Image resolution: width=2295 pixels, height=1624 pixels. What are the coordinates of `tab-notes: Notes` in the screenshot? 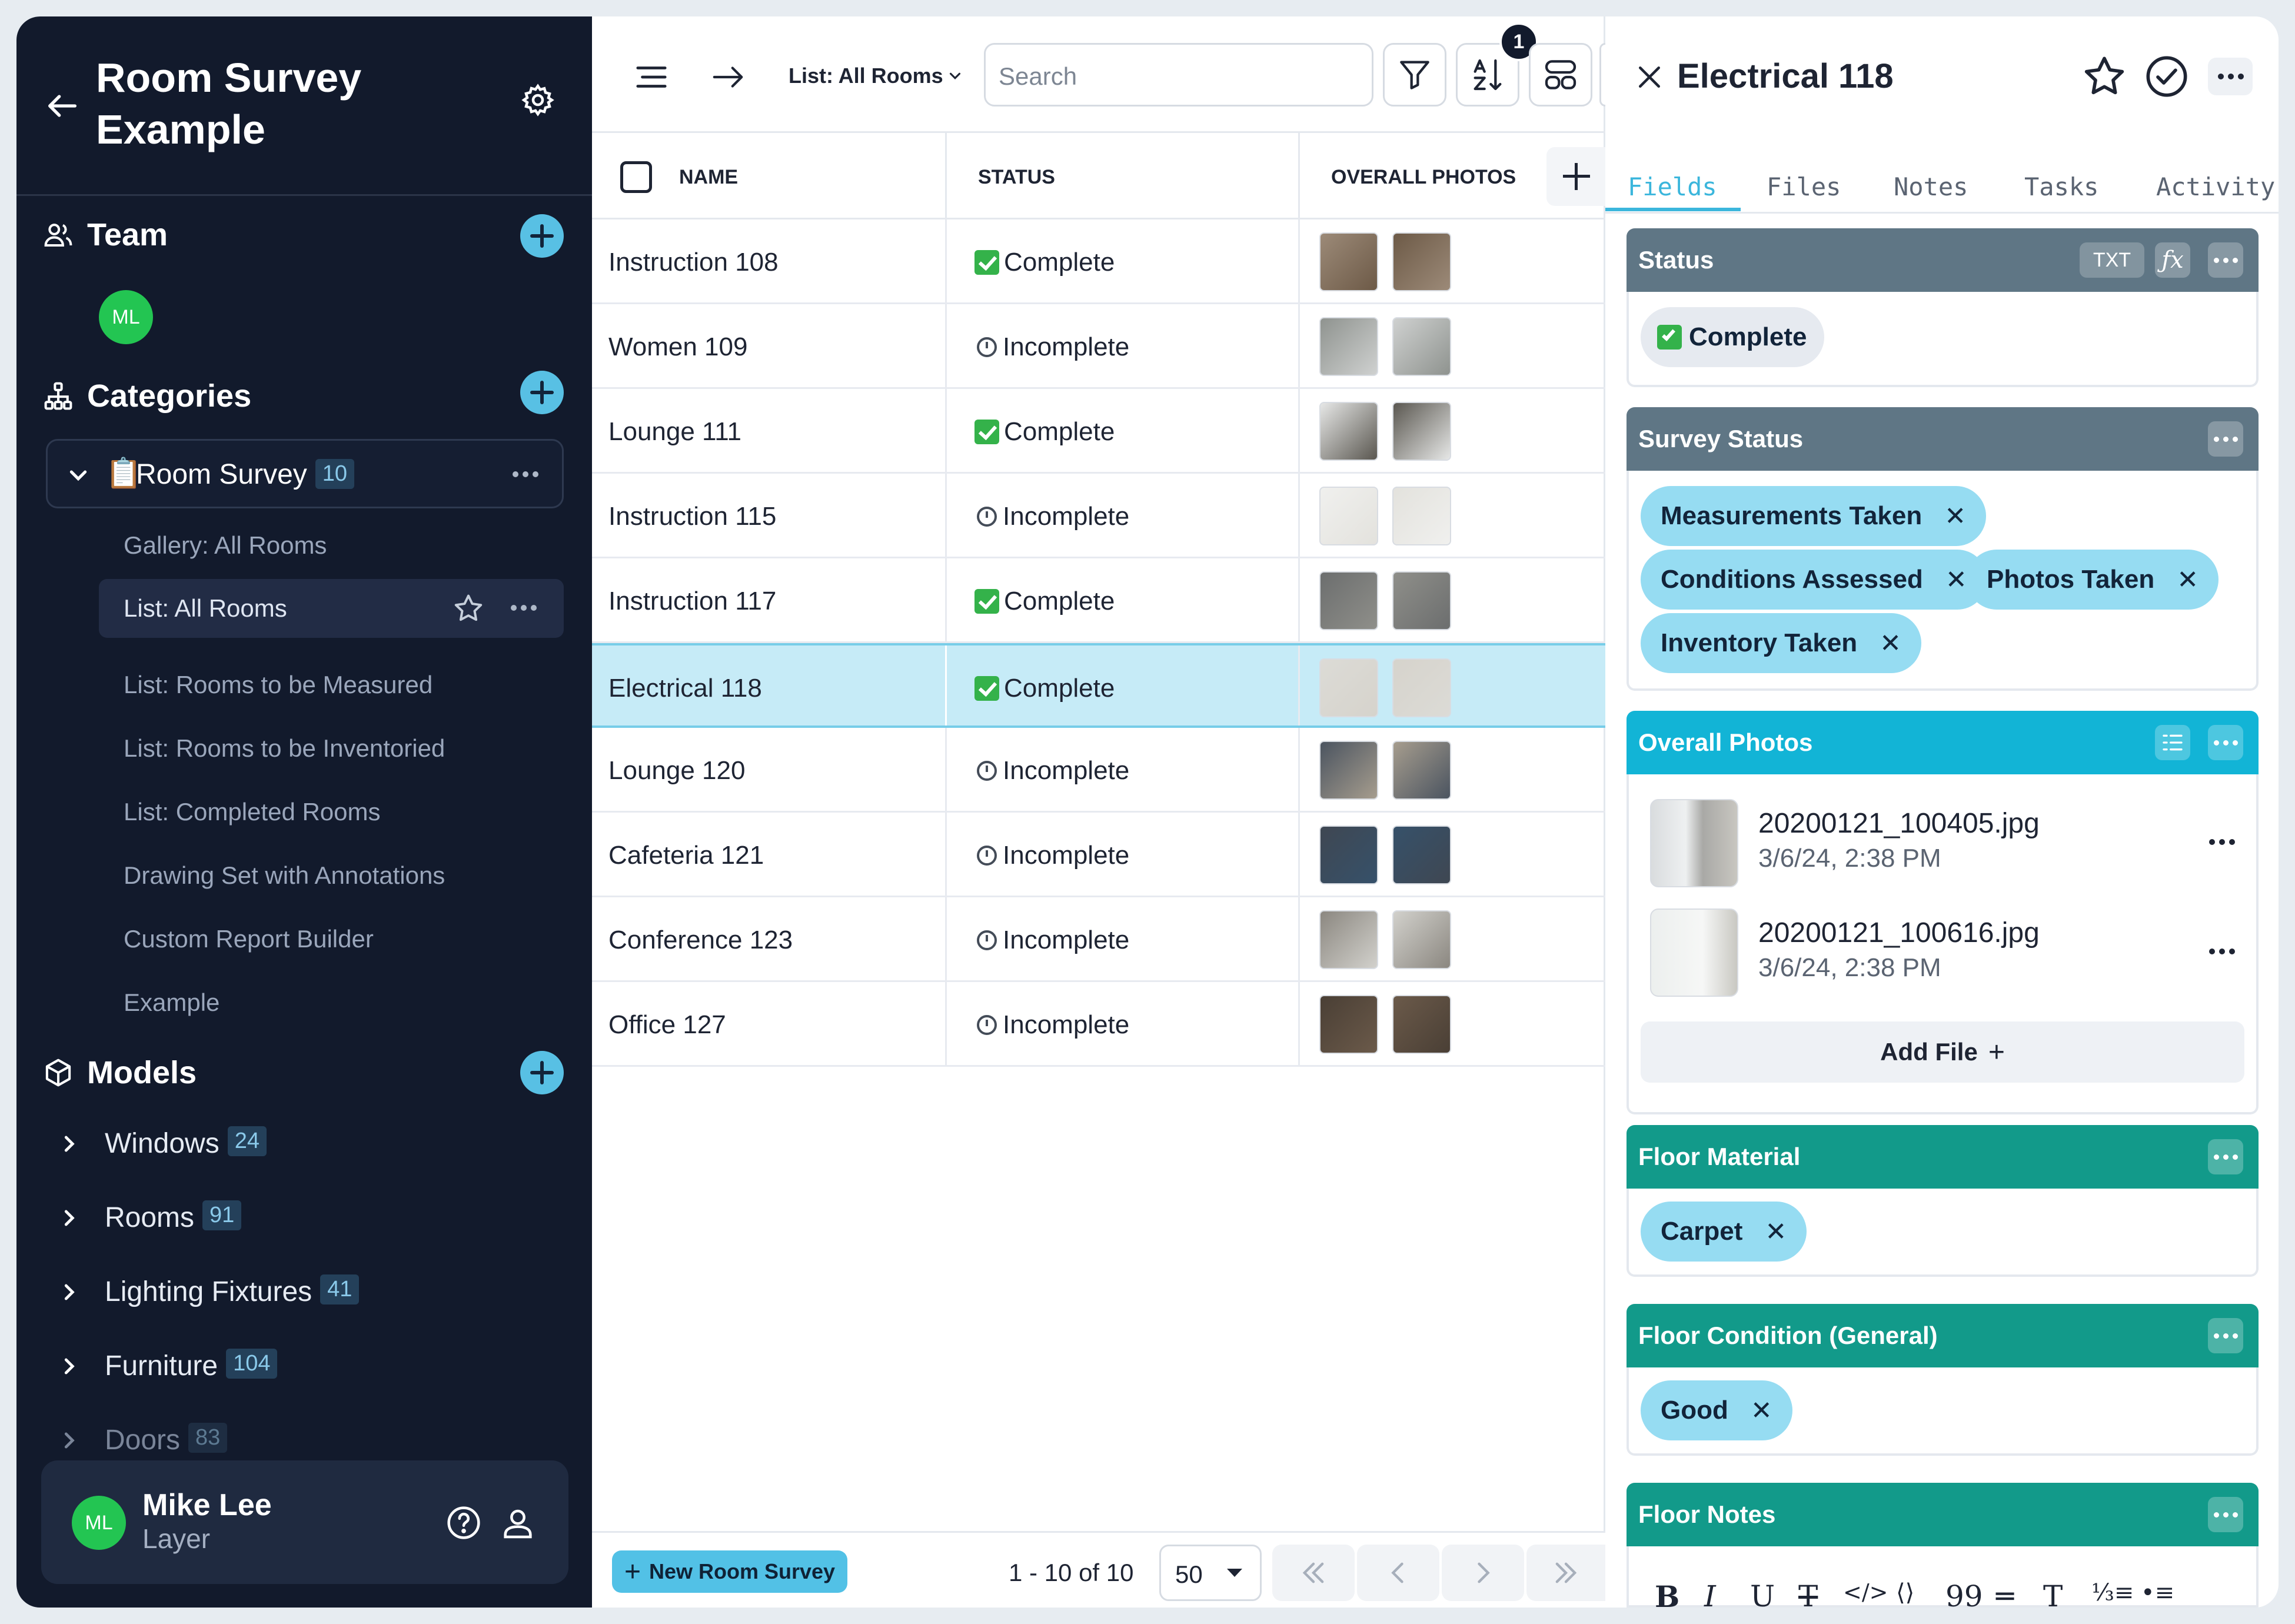 It's located at (1931, 186).